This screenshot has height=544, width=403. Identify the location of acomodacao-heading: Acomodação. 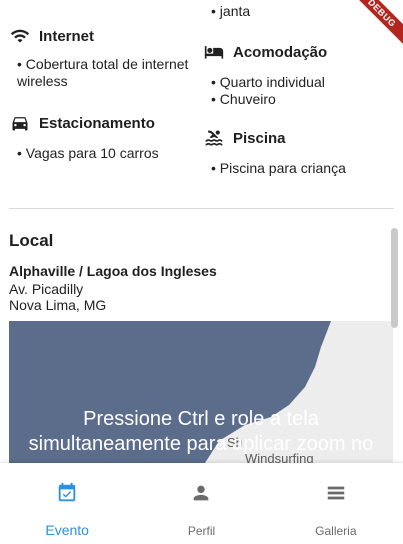
(265, 52).